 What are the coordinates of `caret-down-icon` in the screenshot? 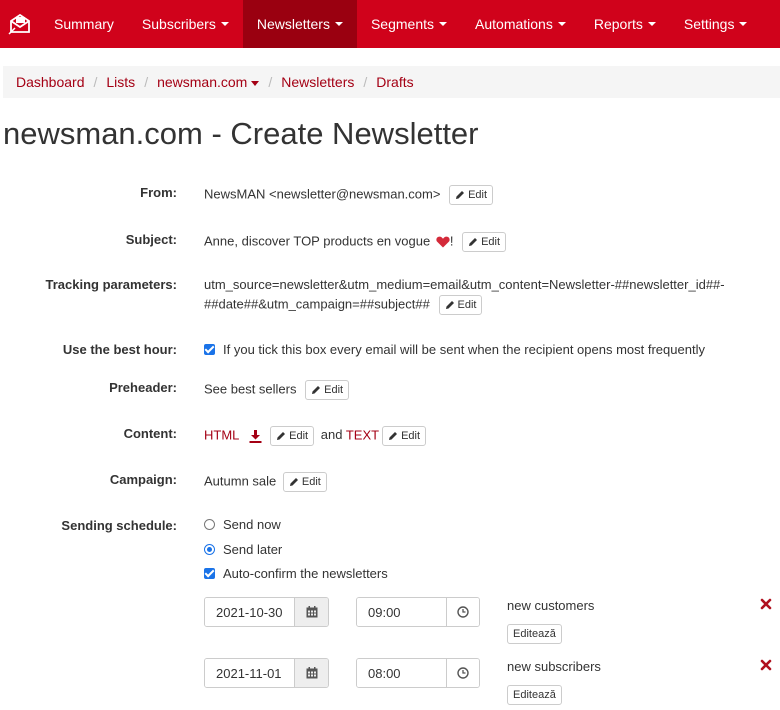 It's located at (255, 83).